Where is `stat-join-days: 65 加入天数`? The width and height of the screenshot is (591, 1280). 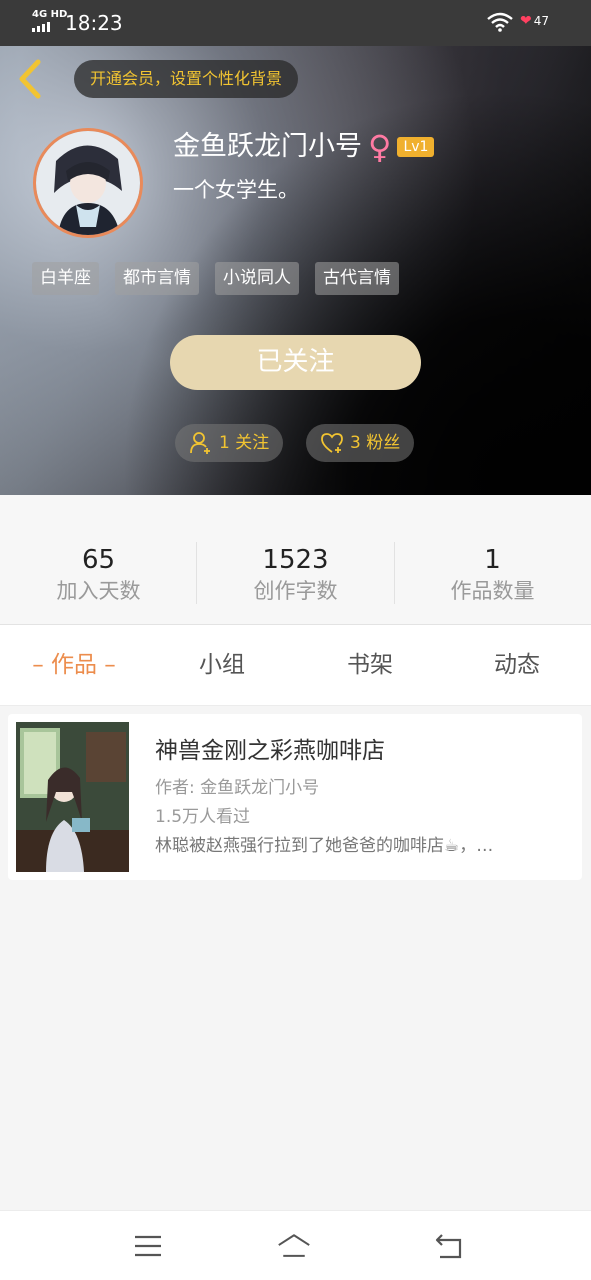 stat-join-days: 65 加入天数 is located at coordinates (98, 574).